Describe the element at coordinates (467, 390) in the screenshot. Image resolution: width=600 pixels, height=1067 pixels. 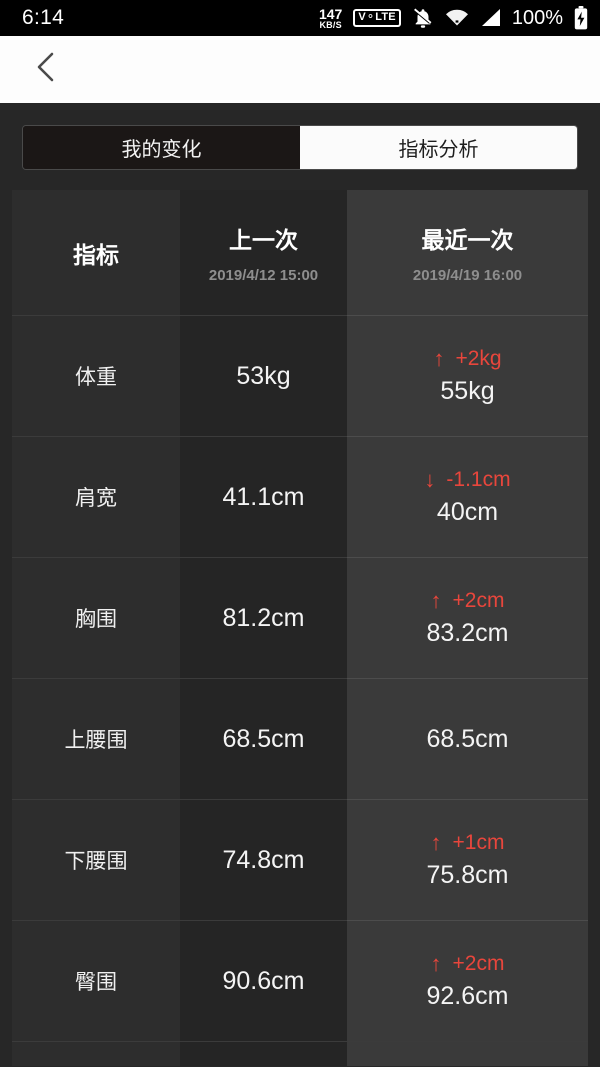
I see `latest-value: 55kg` at that location.